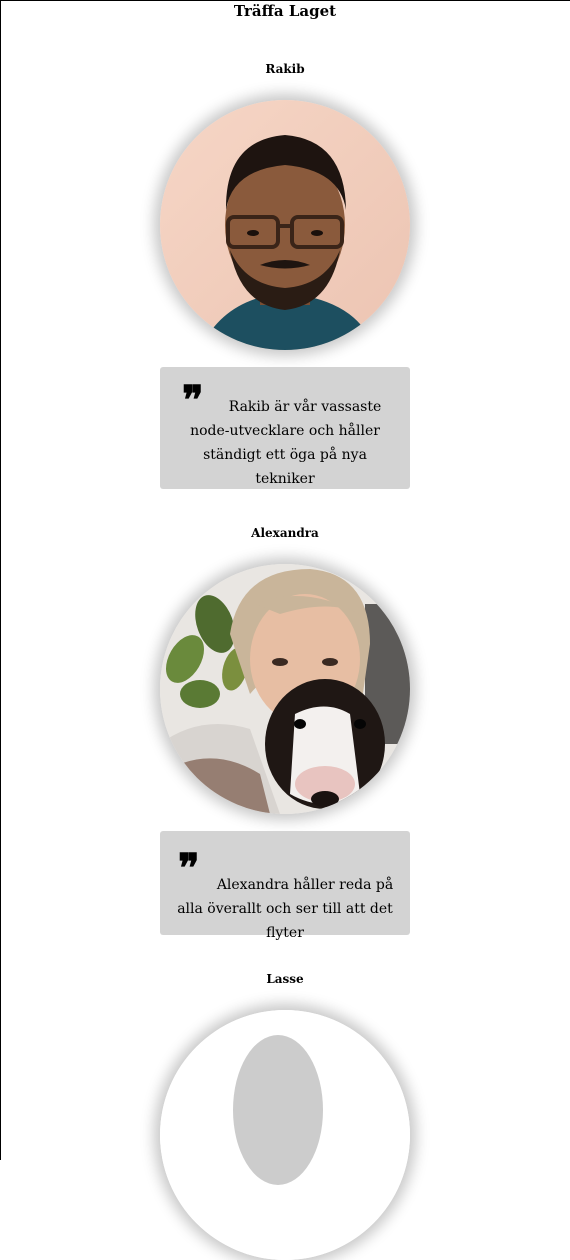 This screenshot has height=1260, width=570. What do you see at coordinates (285, 533) in the screenshot?
I see `member-name: Alexandra` at bounding box center [285, 533].